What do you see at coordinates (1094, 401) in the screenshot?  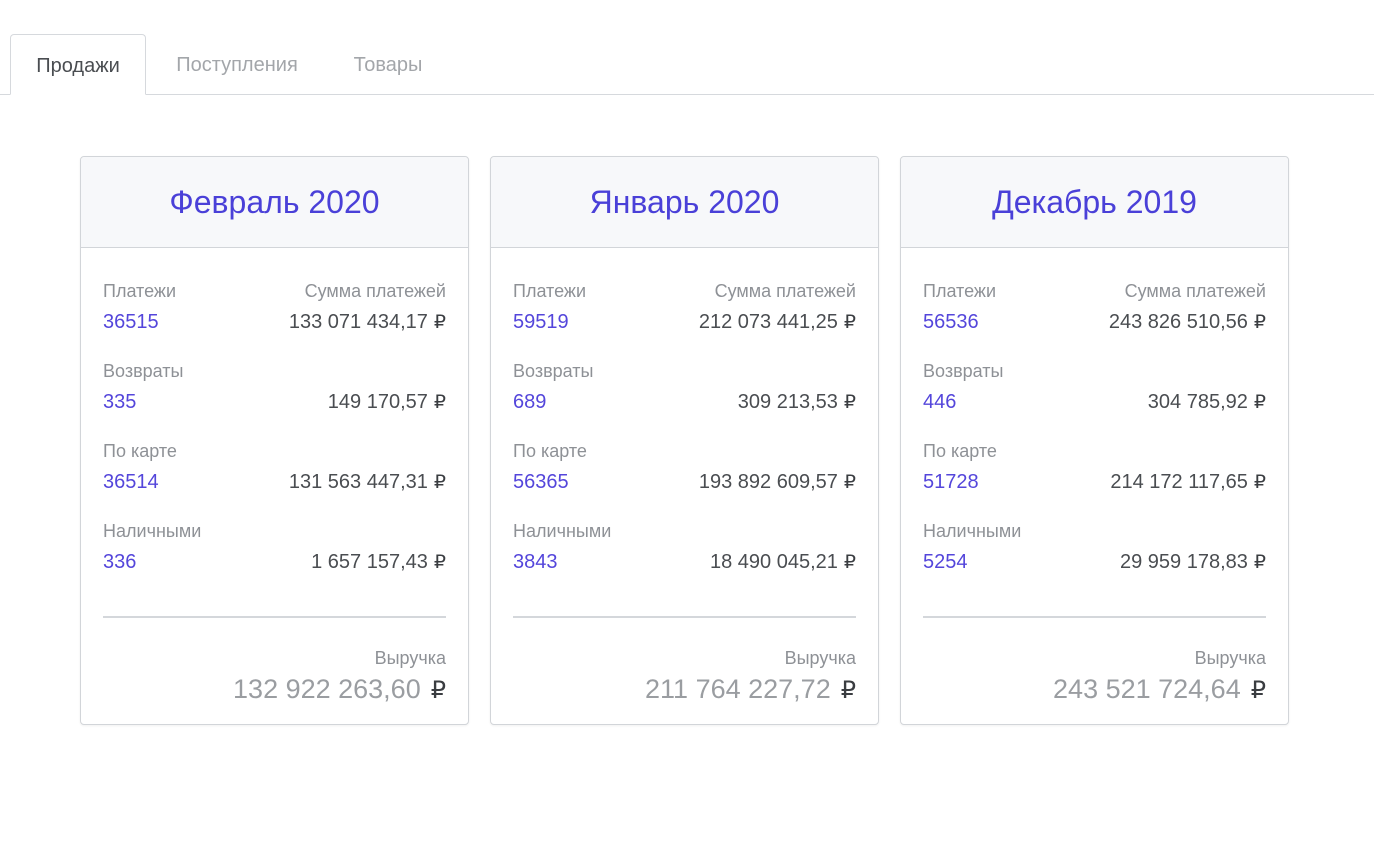 I see `refunds-row: Возвраты 446 304 785,92 ₽` at bounding box center [1094, 401].